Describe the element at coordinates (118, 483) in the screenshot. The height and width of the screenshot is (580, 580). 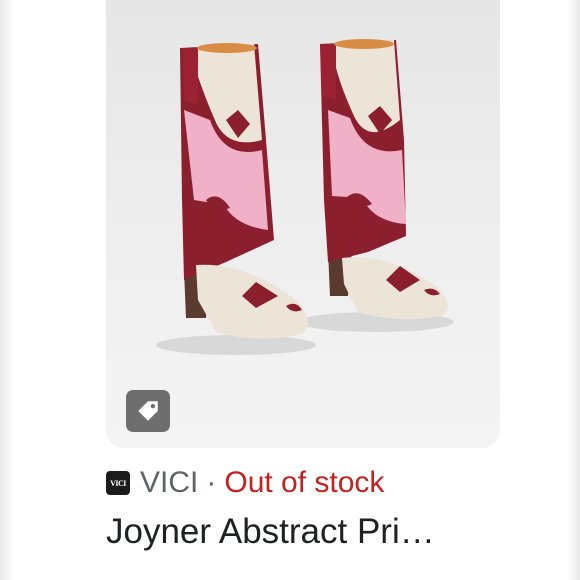
I see `vici-favicon: VICI` at that location.